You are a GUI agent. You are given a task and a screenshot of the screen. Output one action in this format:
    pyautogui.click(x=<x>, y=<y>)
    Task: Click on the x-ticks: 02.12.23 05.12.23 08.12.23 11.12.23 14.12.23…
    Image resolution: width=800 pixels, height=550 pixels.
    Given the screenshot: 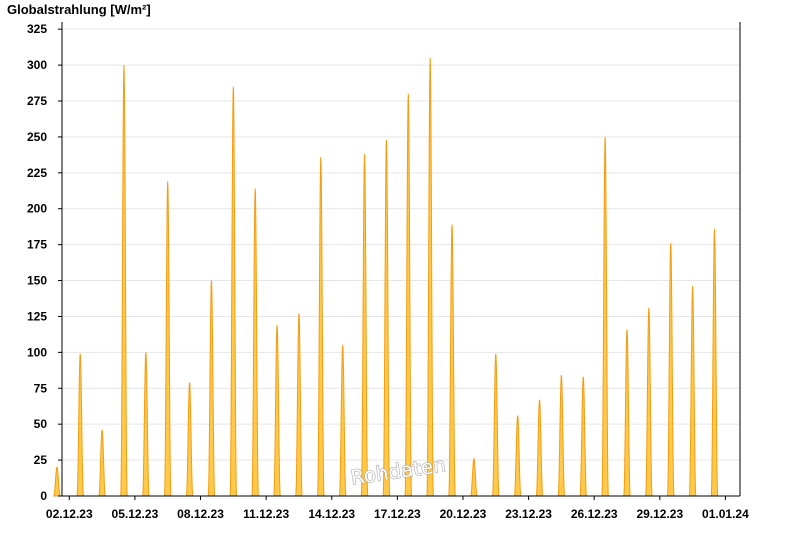 What is the action you would take?
    pyautogui.click(x=397, y=508)
    